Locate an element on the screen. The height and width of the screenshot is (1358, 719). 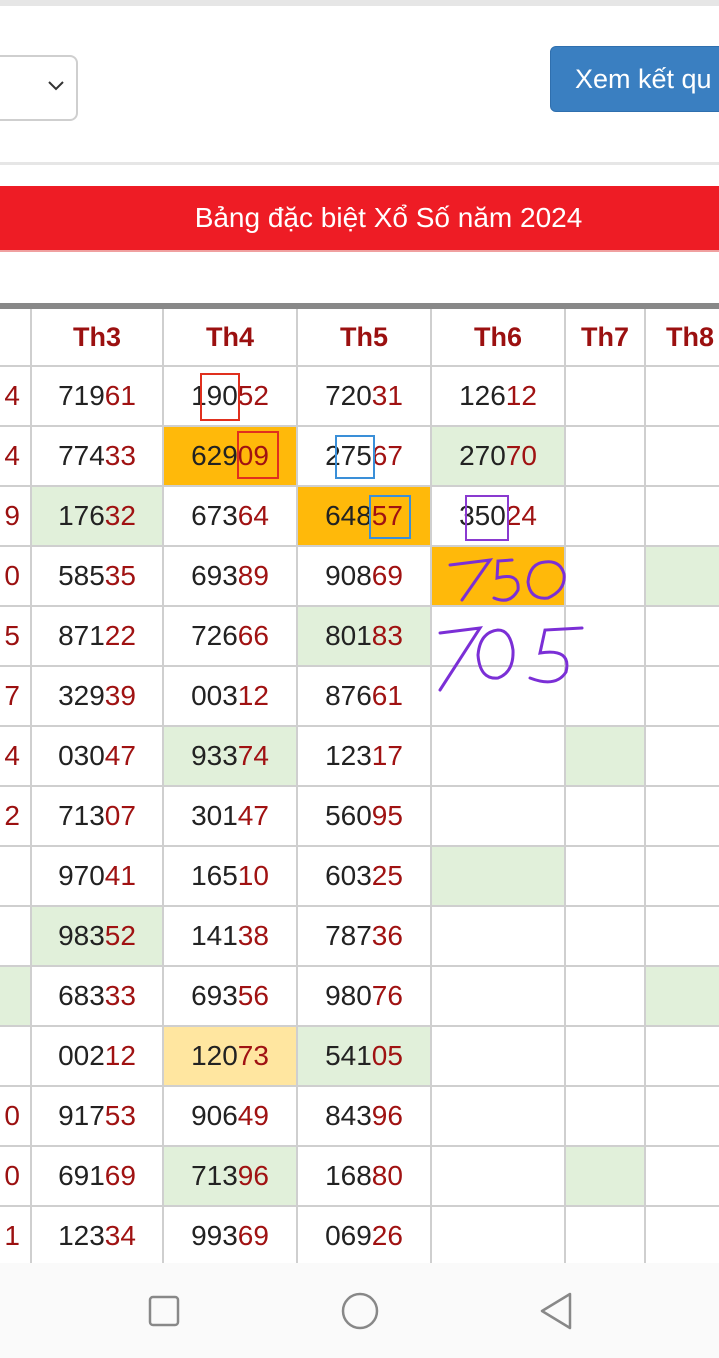
number-prefix: 541 is located at coordinates (348, 1055).